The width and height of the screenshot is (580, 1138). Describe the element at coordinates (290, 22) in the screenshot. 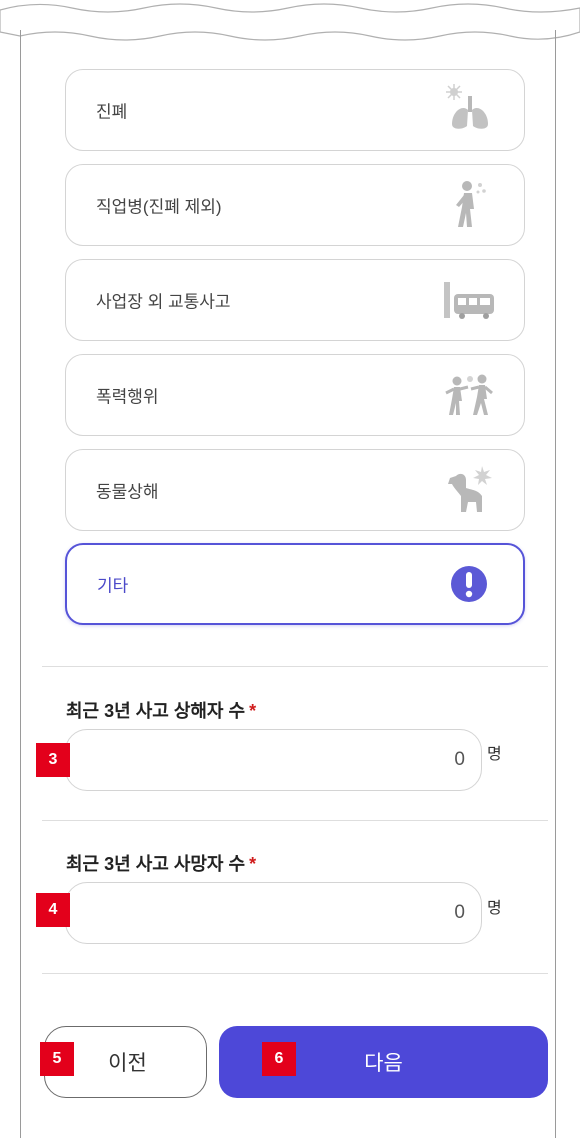

I see `torn-edge` at that location.